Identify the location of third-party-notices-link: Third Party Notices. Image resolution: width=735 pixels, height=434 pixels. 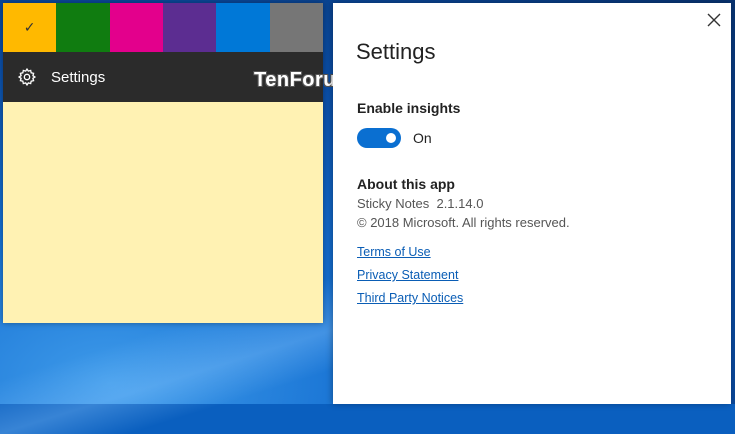
(410, 298).